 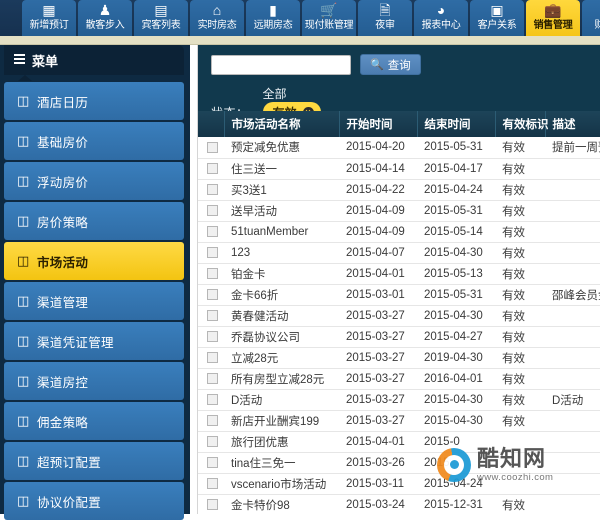 I want to click on sidebar-item-10: ◫ 协议价配置, so click(x=94, y=501).